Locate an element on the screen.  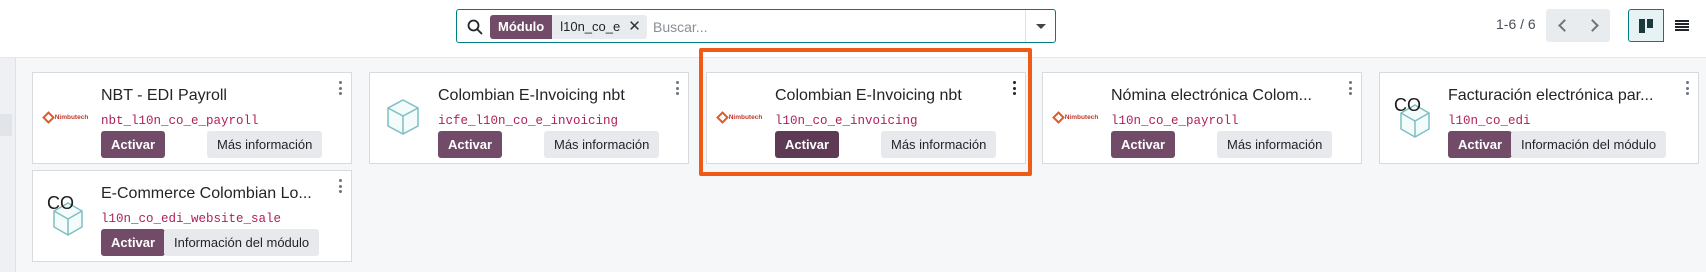
search-input is located at coordinates (813, 27).